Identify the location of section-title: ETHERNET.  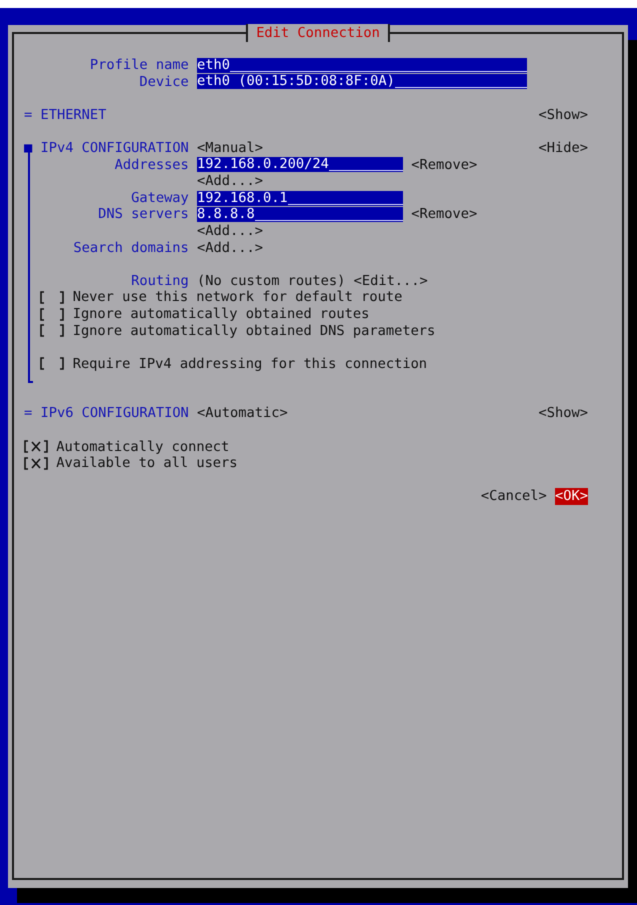
(74, 115).